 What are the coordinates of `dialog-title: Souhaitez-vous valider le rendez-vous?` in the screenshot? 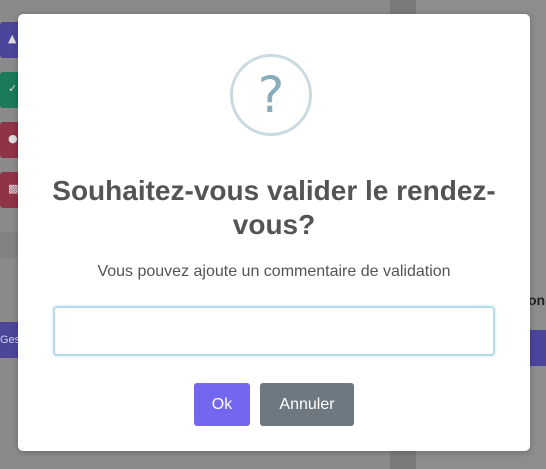 It's located at (274, 207).